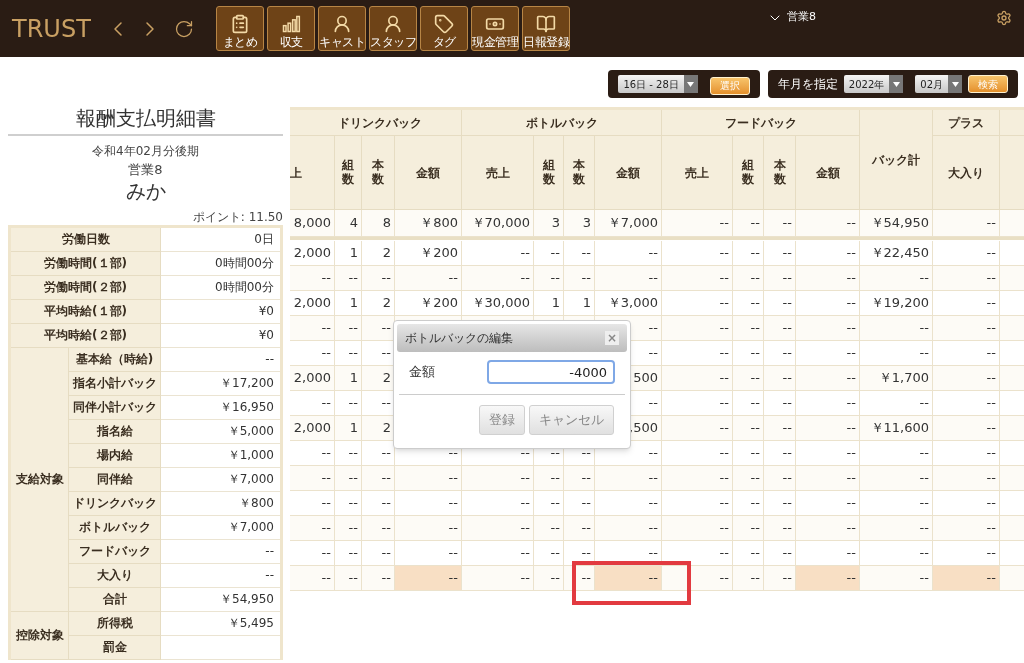 The height and width of the screenshot is (663, 1024). What do you see at coordinates (220, 383) in the screenshot?
I see `row-value: ￥17,200` at bounding box center [220, 383].